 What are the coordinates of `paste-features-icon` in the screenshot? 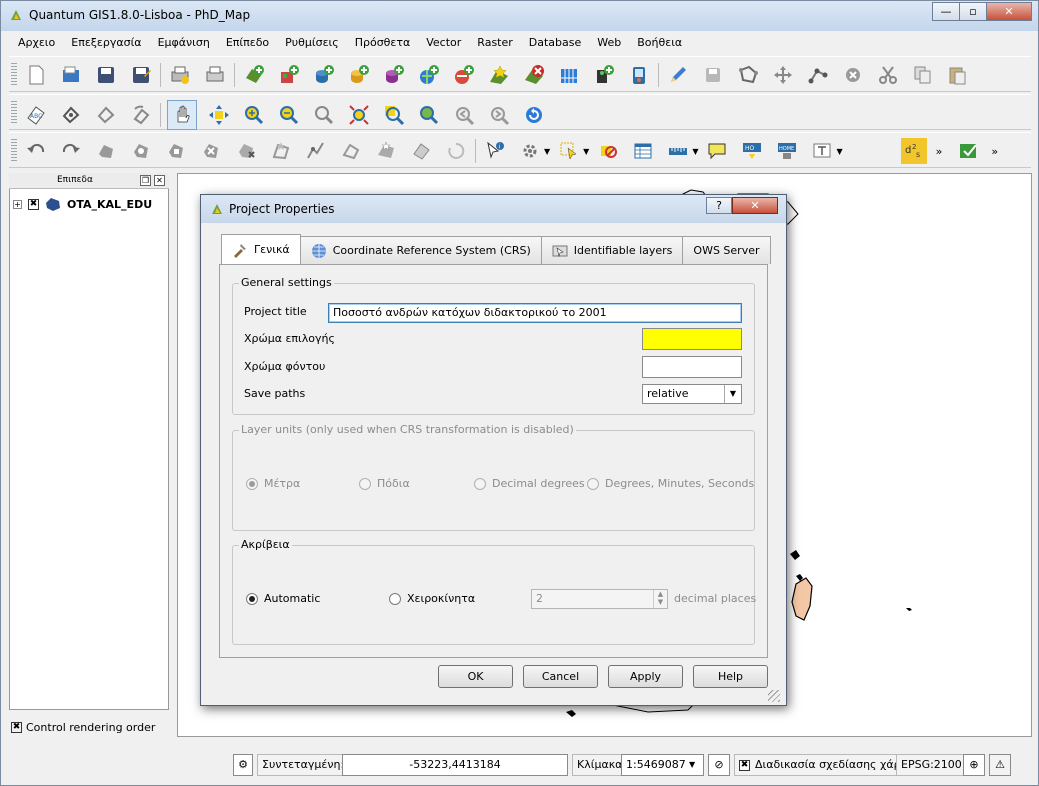 It's located at (958, 75).